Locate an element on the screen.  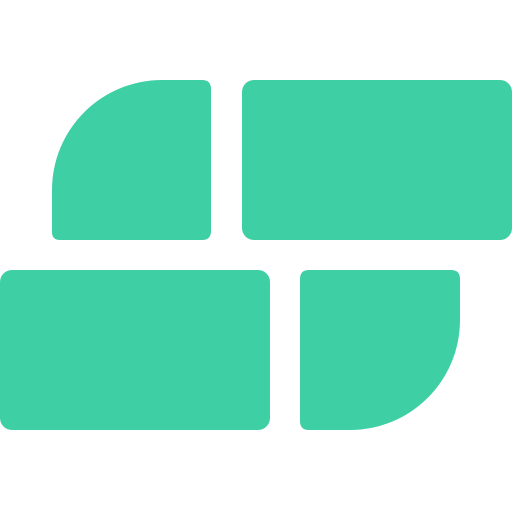
tile-top-left is located at coordinates (131, 160).